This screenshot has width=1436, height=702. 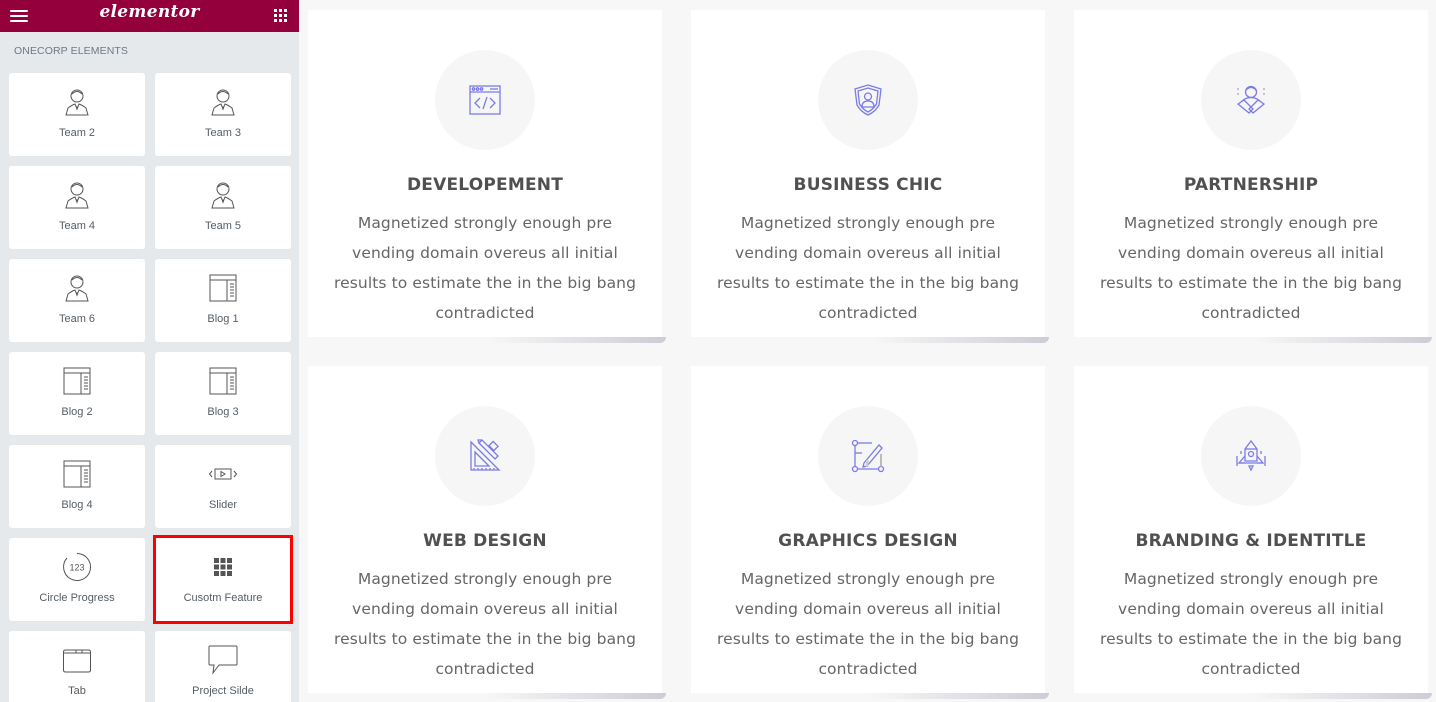 I want to click on circle-progress-icon-text: 123, so click(x=76, y=568).